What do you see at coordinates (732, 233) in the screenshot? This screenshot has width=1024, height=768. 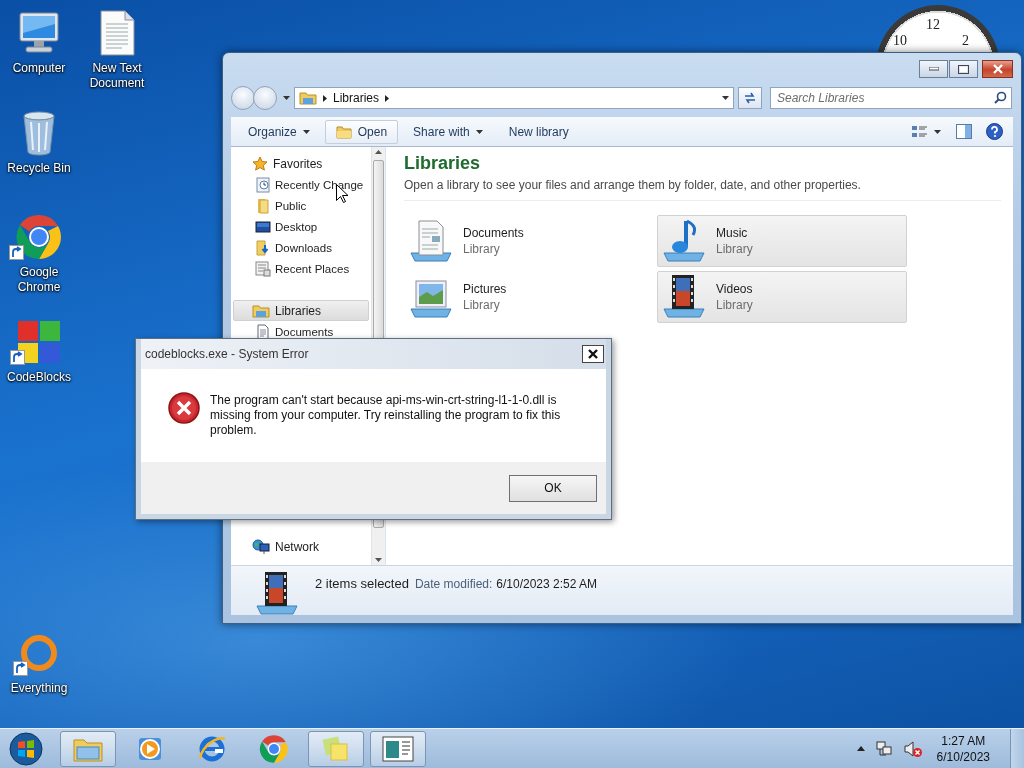 I see `library-name: Music` at bounding box center [732, 233].